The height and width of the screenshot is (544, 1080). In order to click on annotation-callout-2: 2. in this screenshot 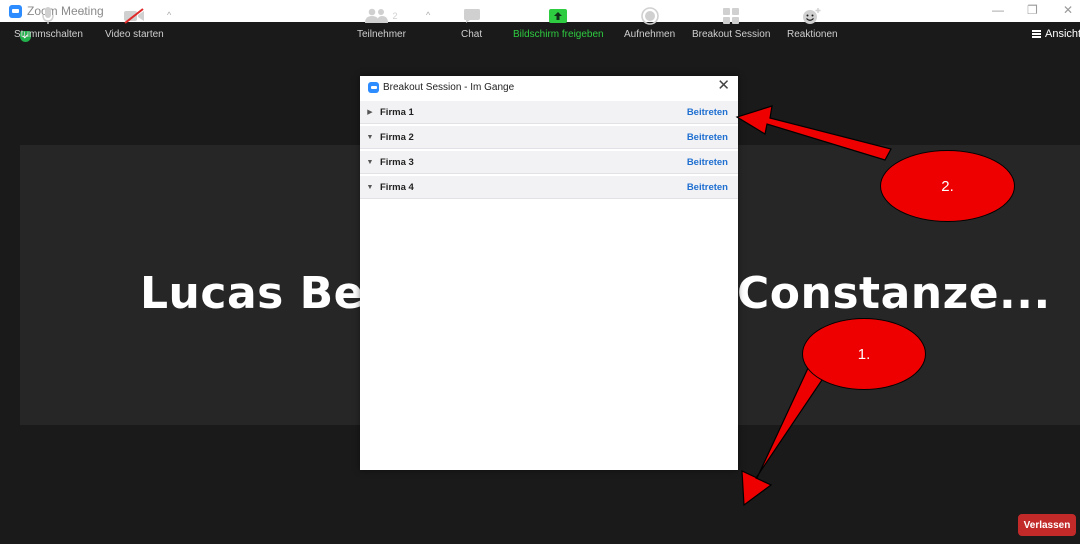, I will do `click(947, 186)`.